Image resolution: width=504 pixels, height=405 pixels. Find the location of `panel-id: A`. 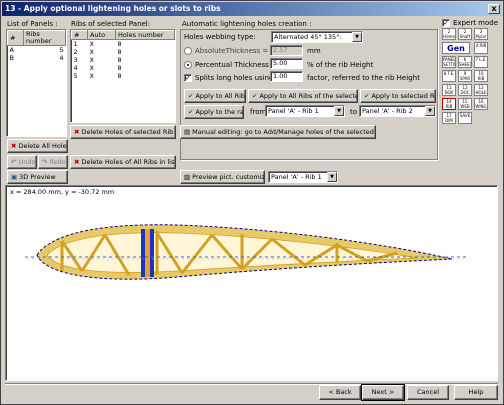

panel-id: A is located at coordinates (11, 50).